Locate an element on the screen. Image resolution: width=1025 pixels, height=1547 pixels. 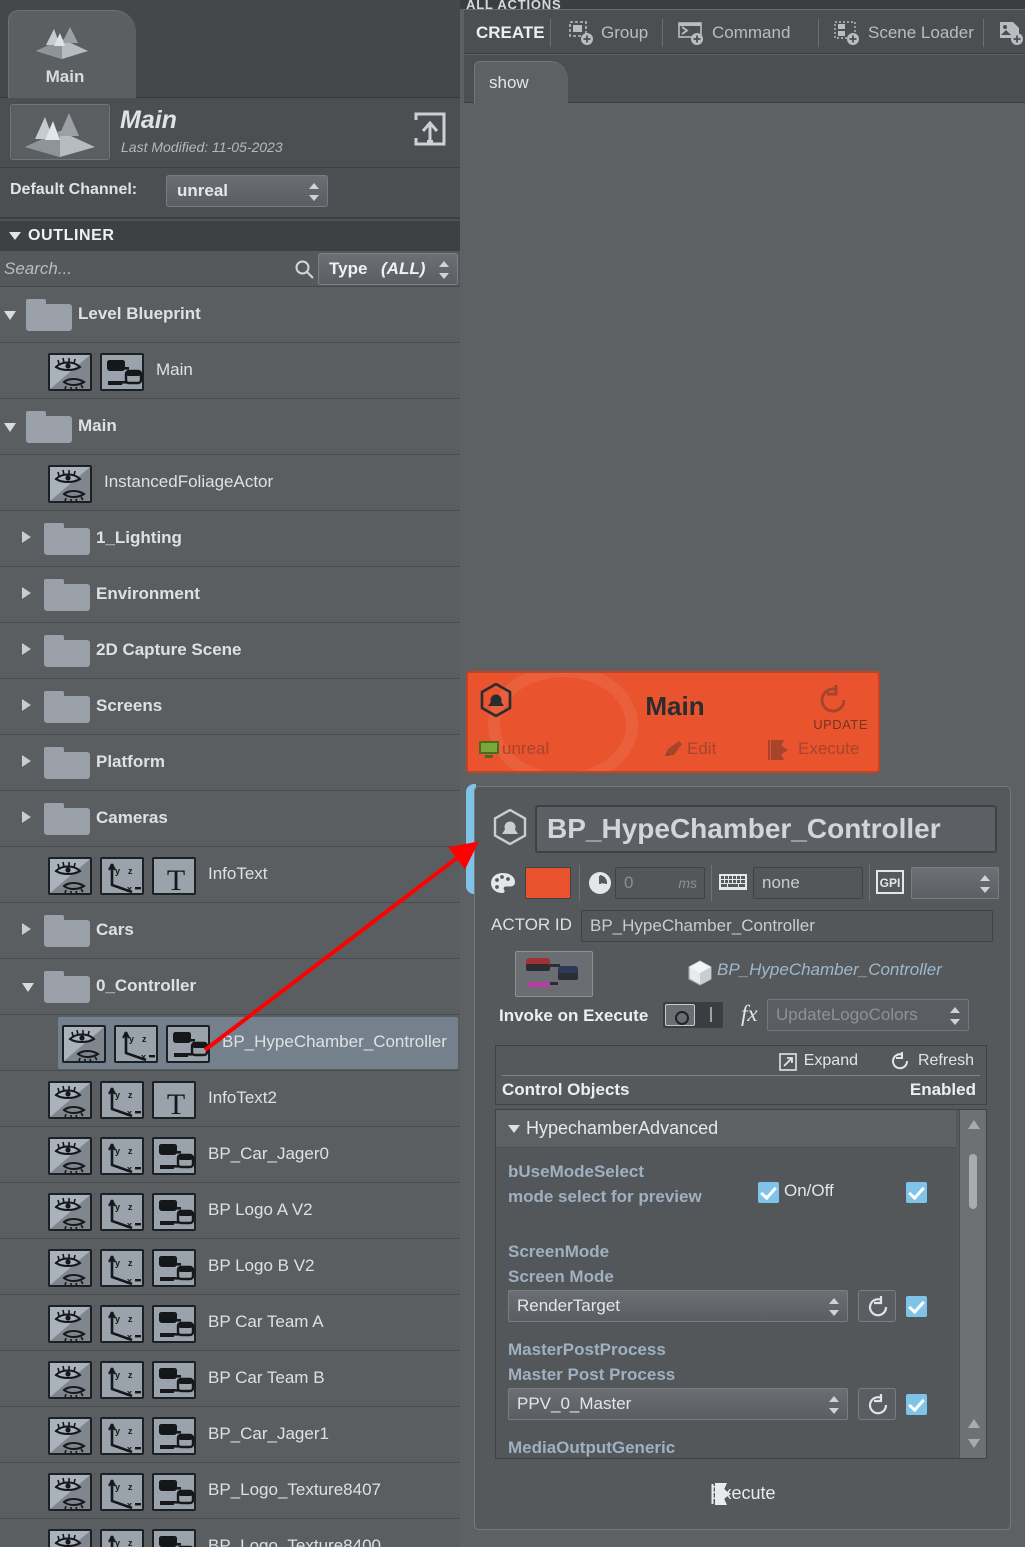
gpi-select is located at coordinates (955, 883).